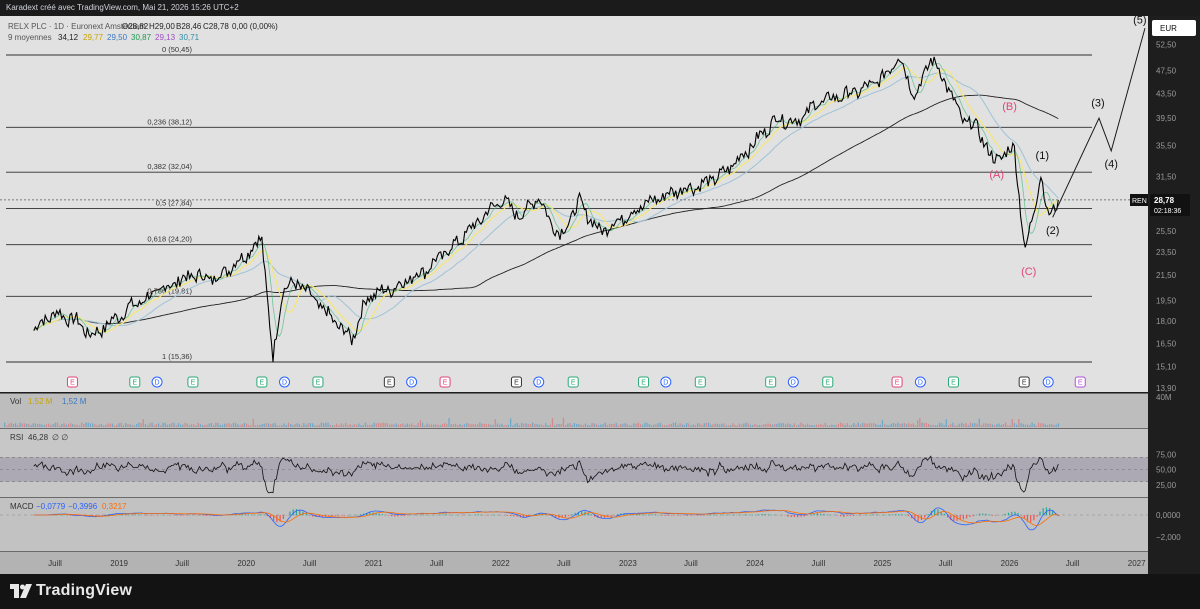 The width and height of the screenshot is (1200, 609). Describe the element at coordinates (1168, 515) in the screenshot. I see `macd-tick: 0,0000` at that location.